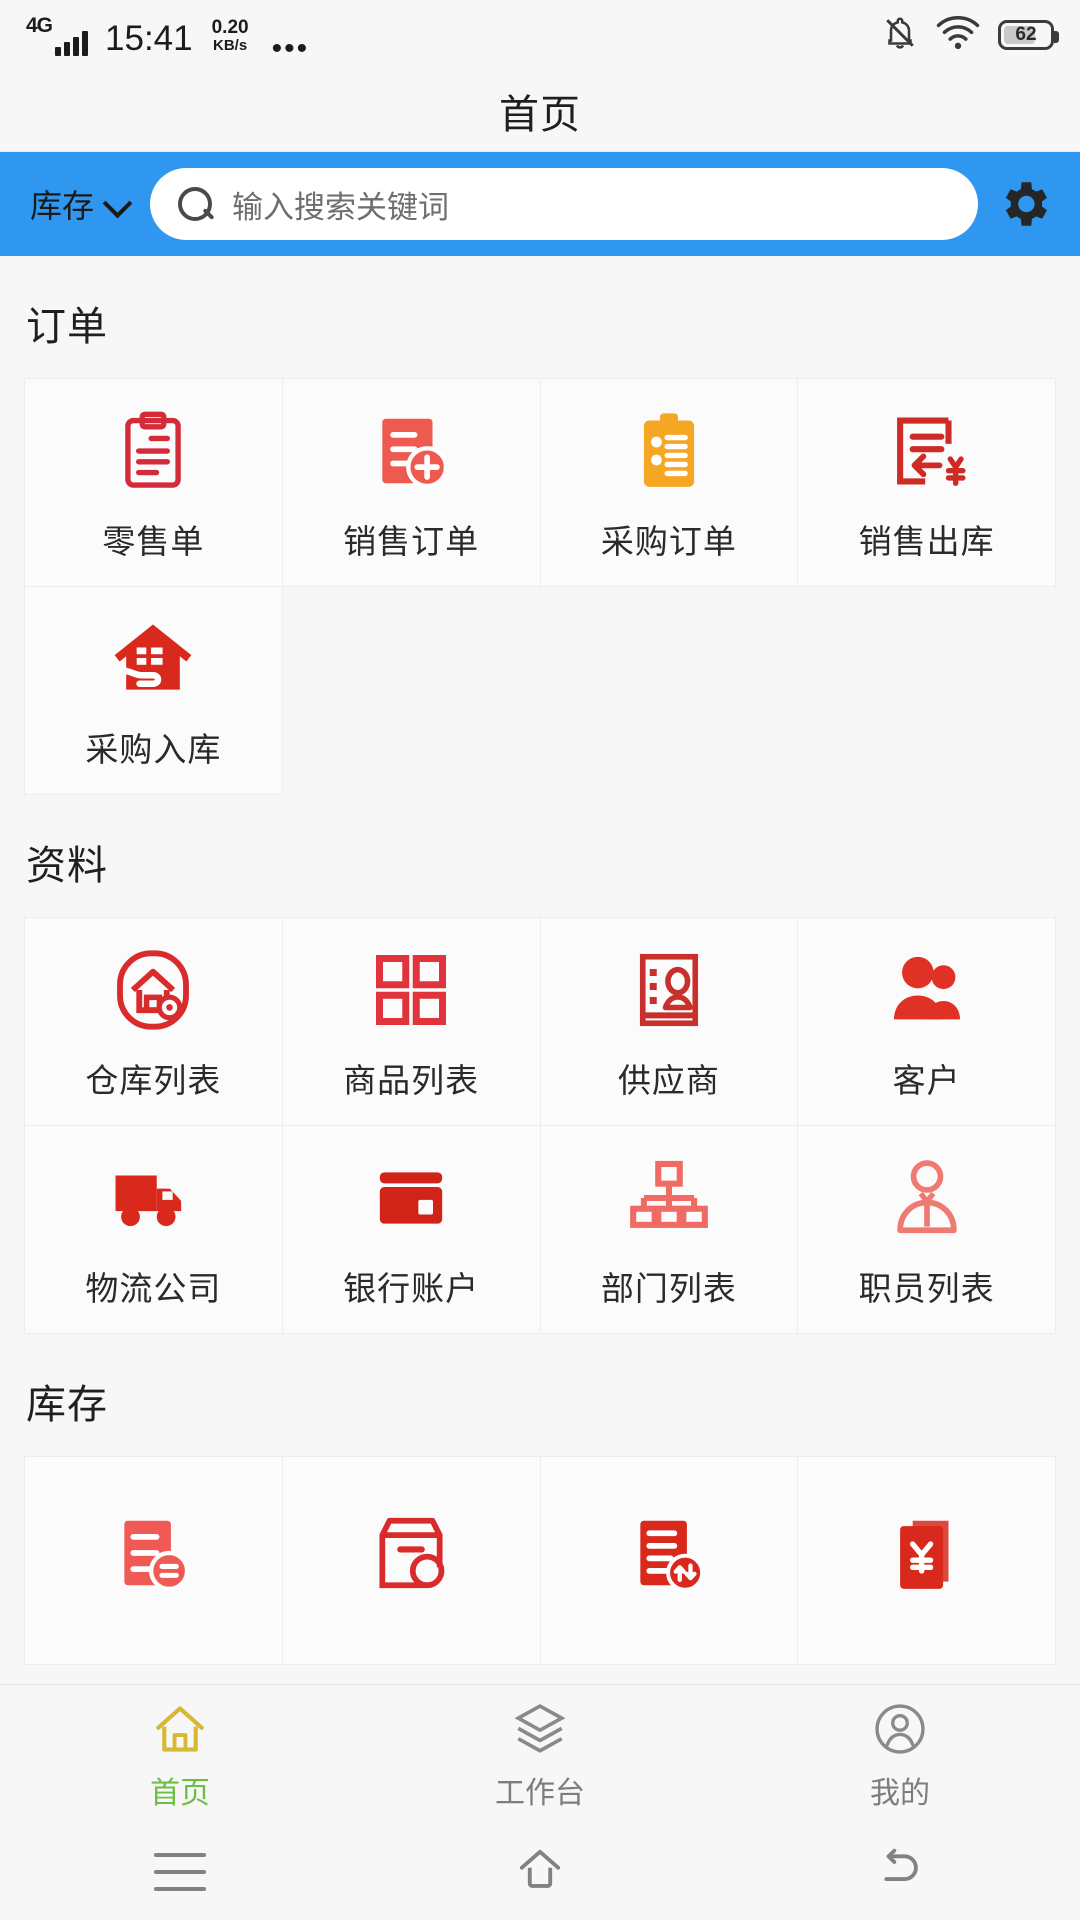 The height and width of the screenshot is (1920, 1080). What do you see at coordinates (540, 35) in the screenshot?
I see `status-bar: 4G 15:41 0.20 KB/s ••• 62` at bounding box center [540, 35].